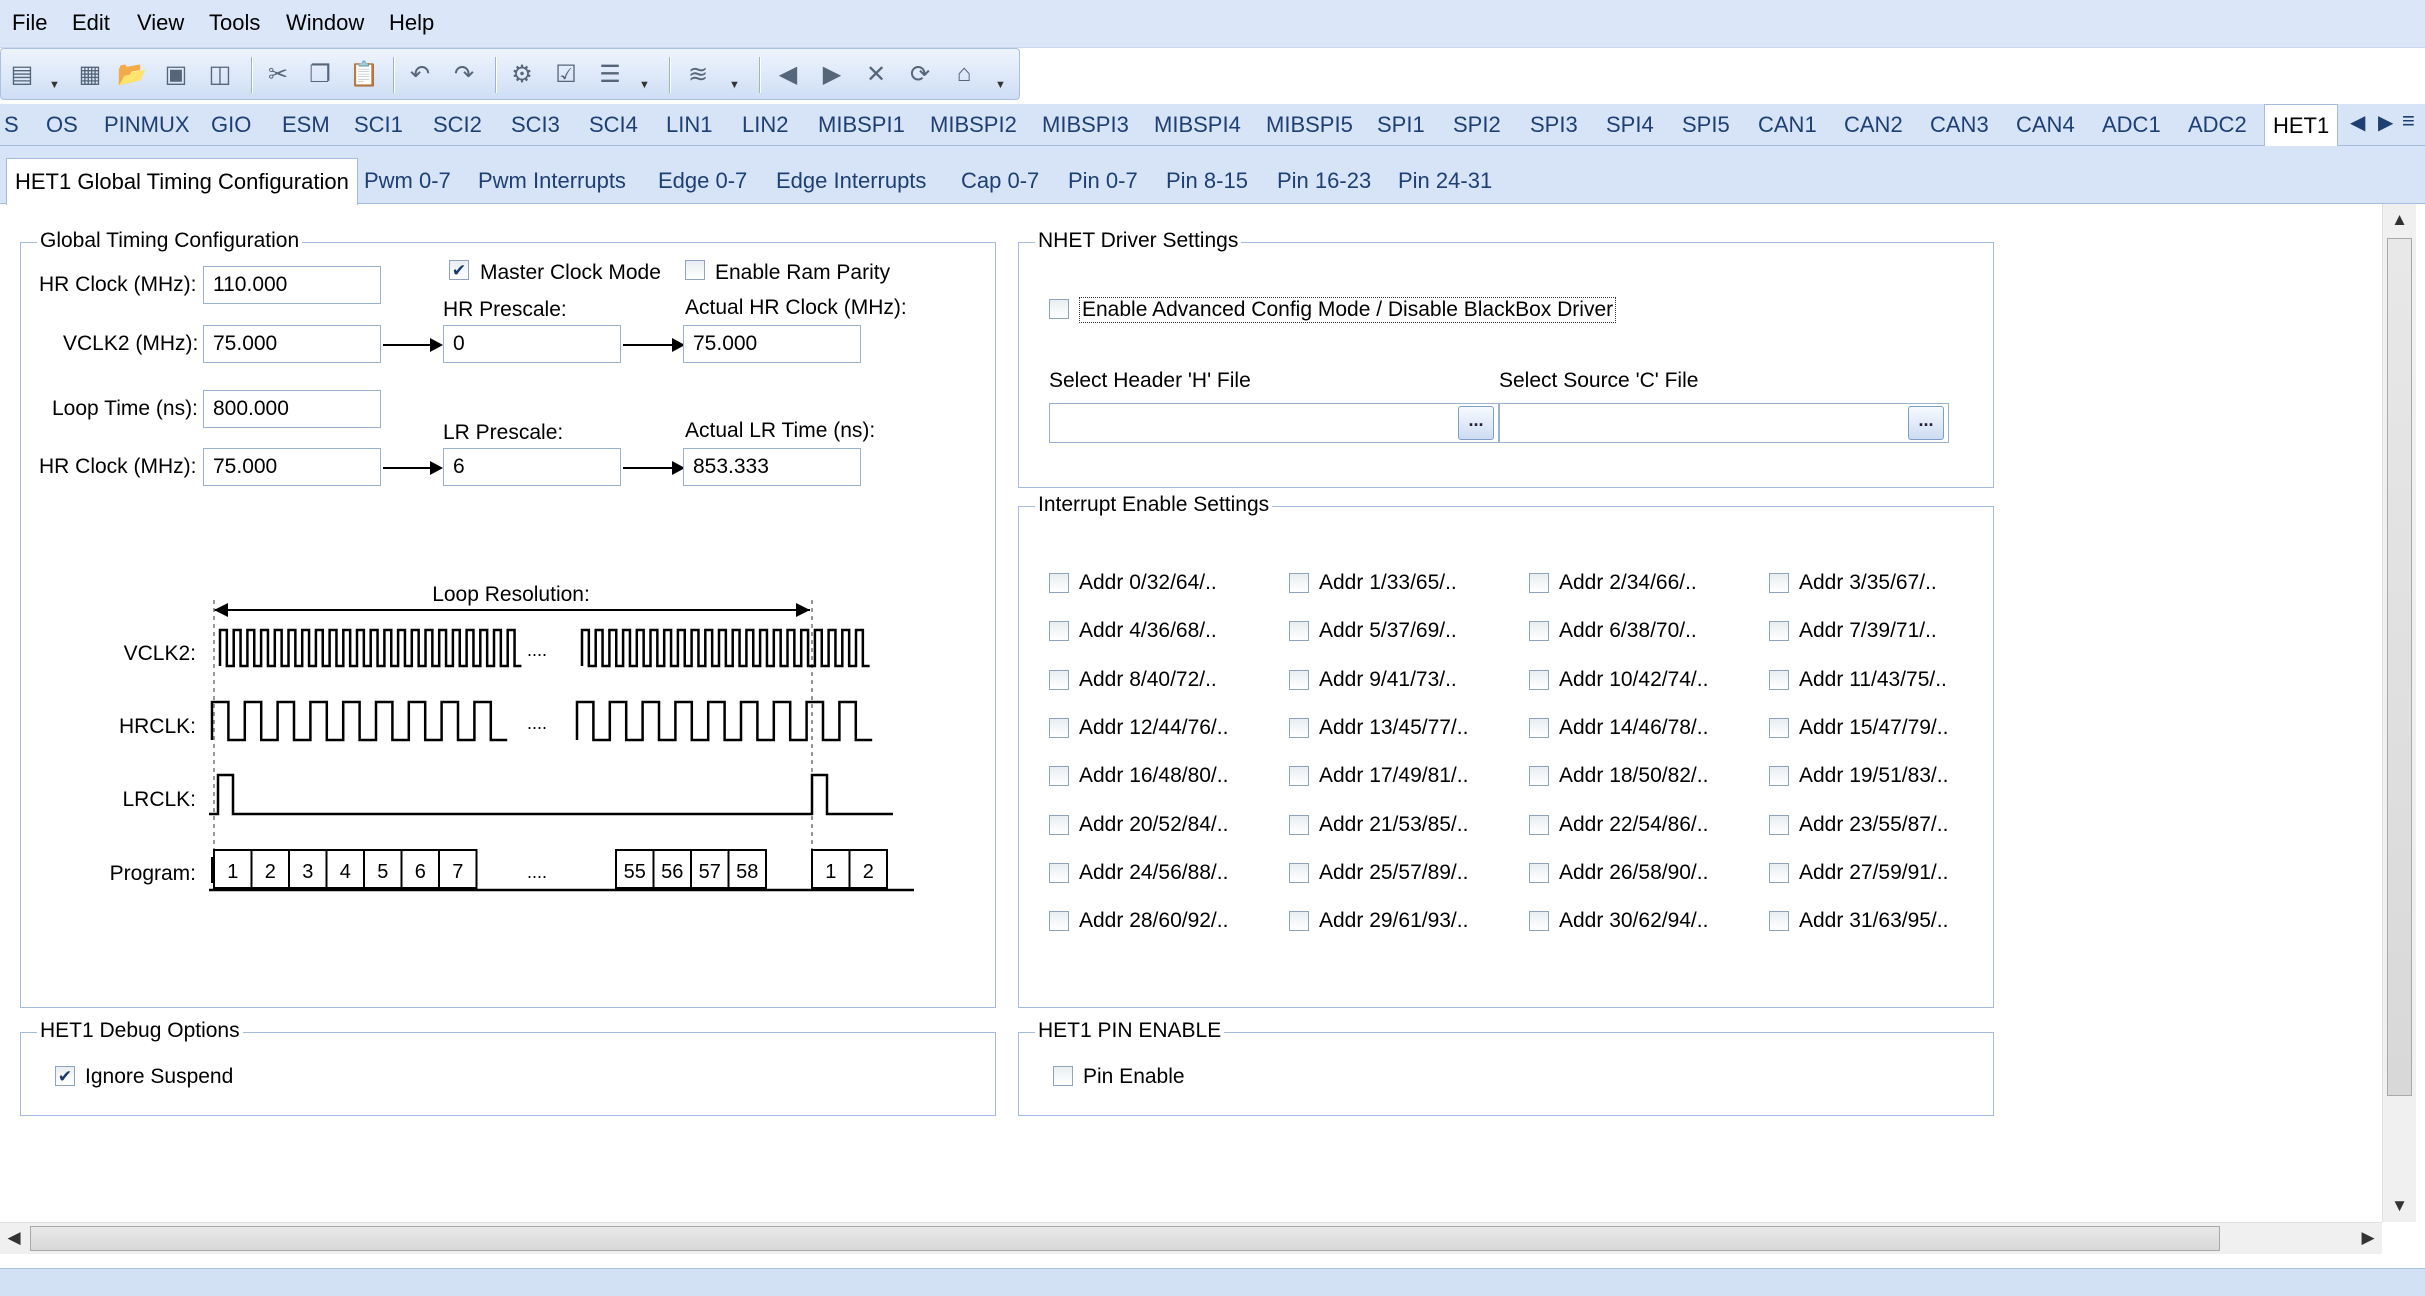  I want to click on subtab-pin-16-23: Pin 16-23, so click(1324, 181).